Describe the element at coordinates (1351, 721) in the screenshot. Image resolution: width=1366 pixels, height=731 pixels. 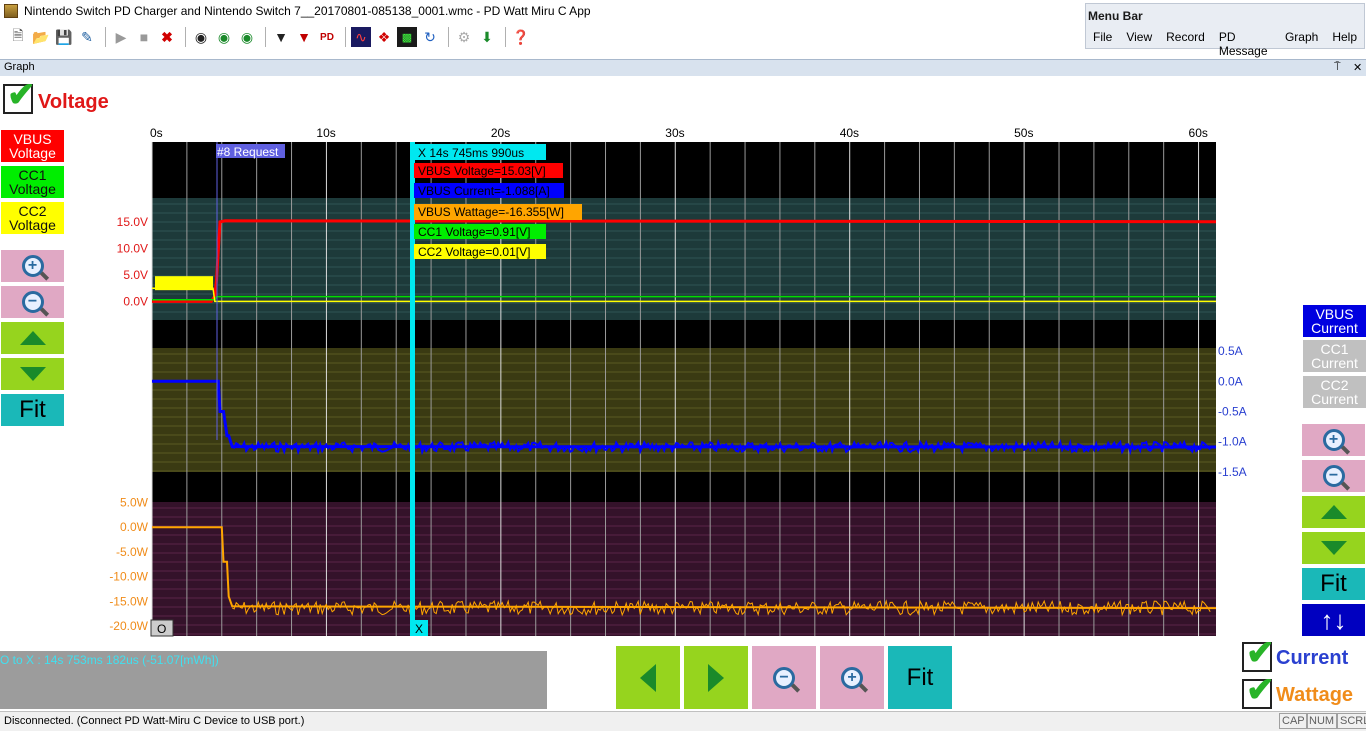
I see `scroll-lock-indicator: SCRL` at that location.